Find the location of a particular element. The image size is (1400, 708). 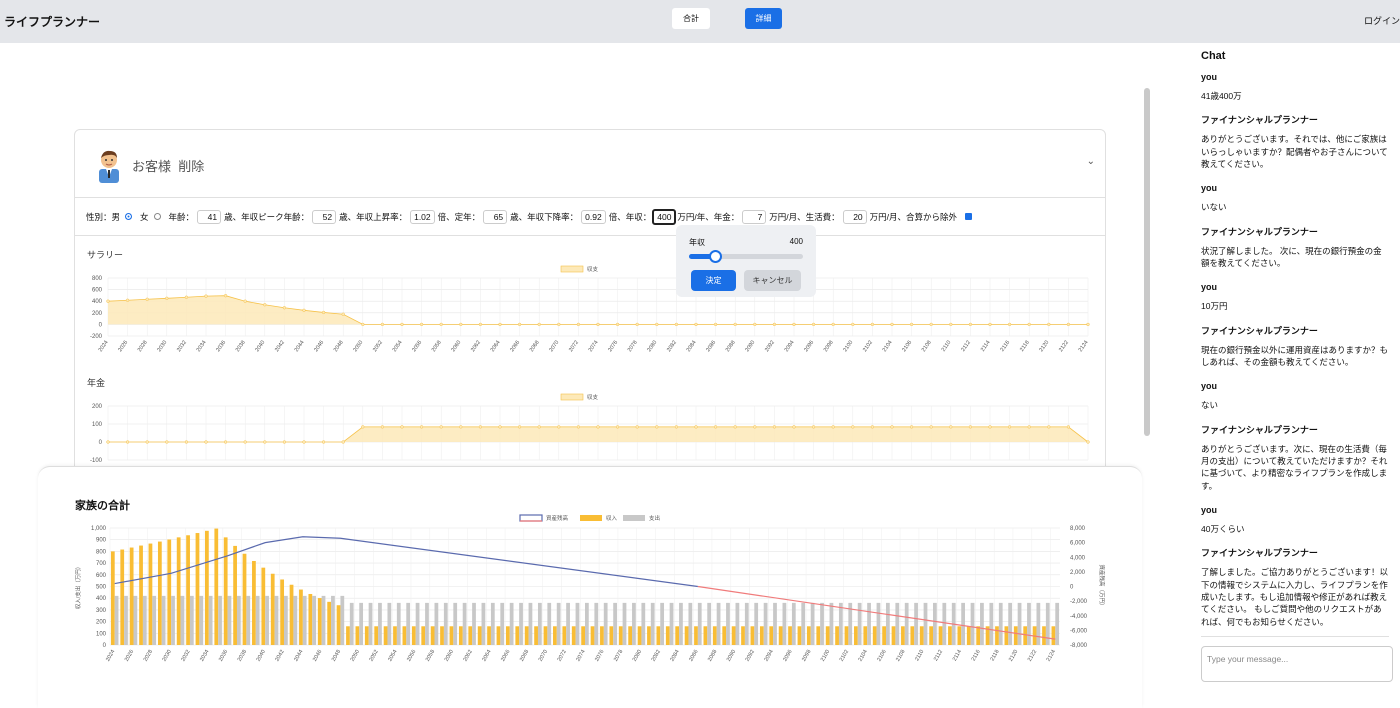

chat-text: 41歳400万 is located at coordinates (1221, 96).